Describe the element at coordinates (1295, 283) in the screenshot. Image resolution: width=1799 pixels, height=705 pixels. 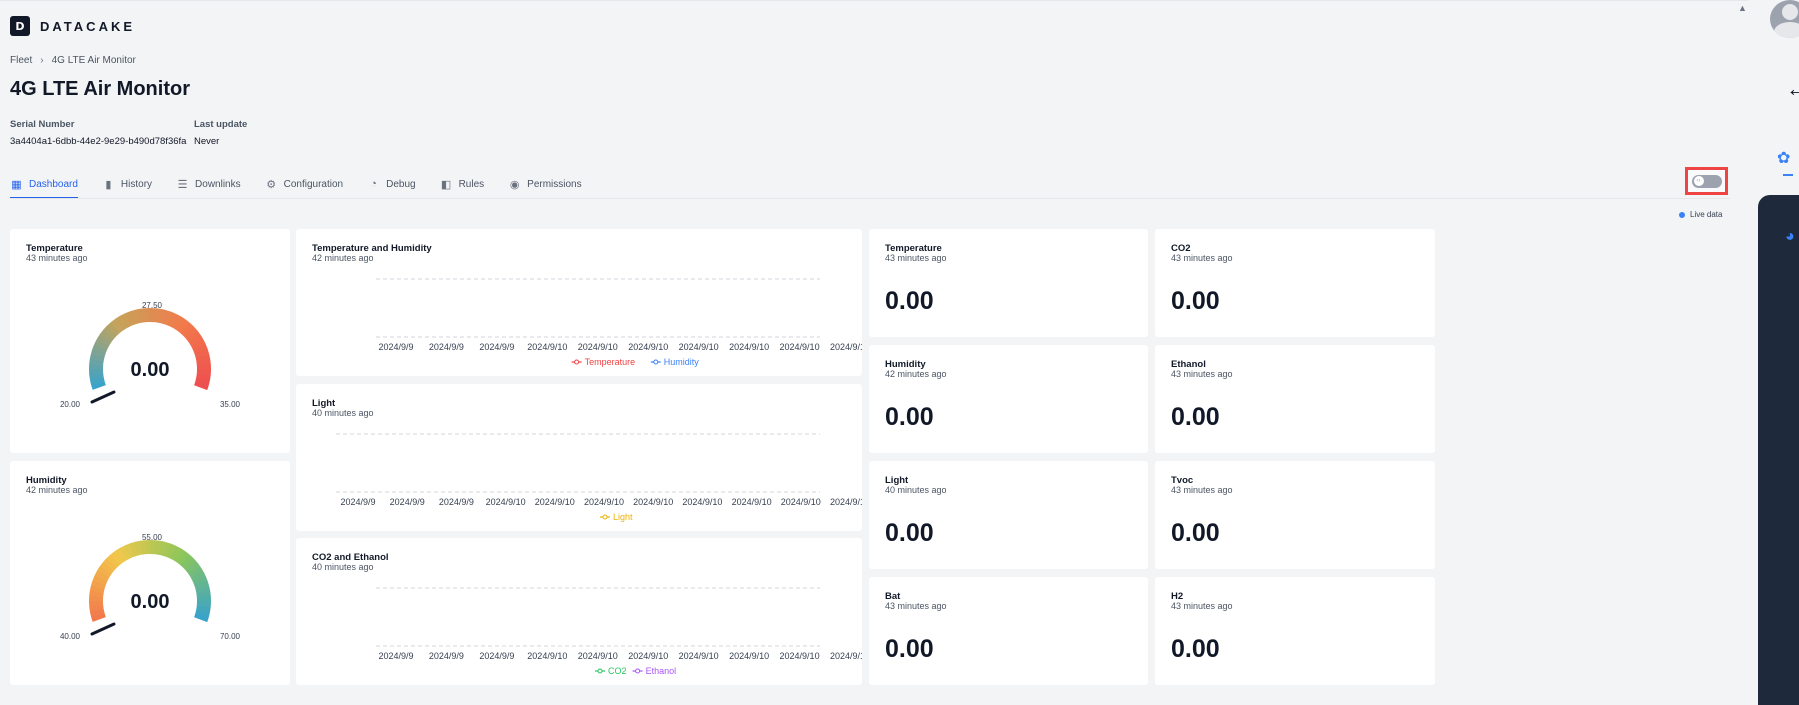
I see `value-card-co2: CO2 43 minutes ago 0.00` at that location.